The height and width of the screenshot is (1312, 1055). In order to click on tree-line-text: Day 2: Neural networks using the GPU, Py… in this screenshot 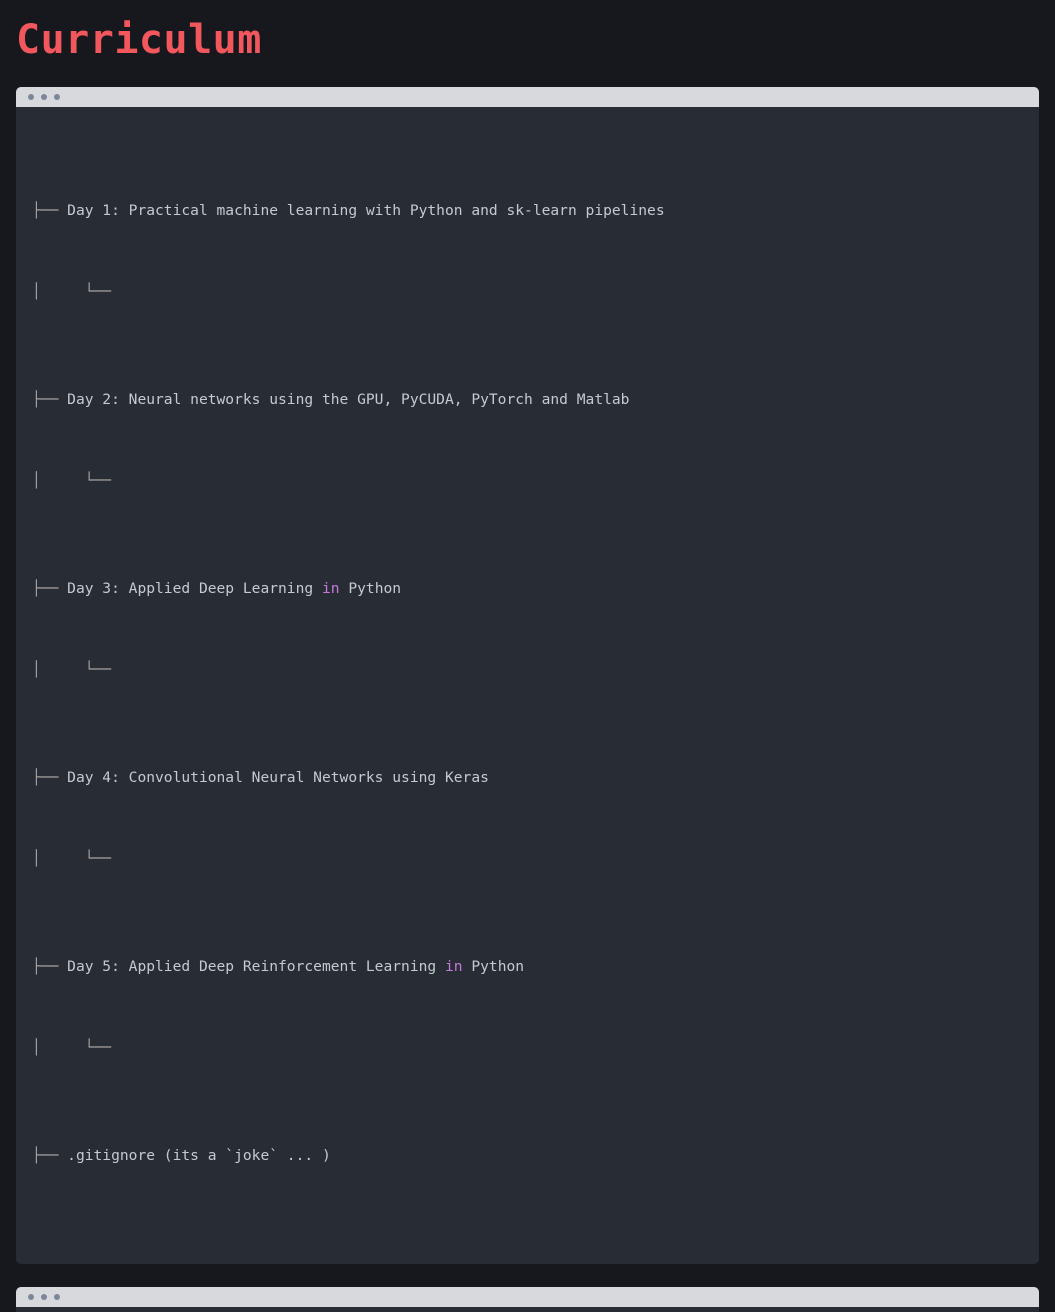, I will do `click(348, 399)`.